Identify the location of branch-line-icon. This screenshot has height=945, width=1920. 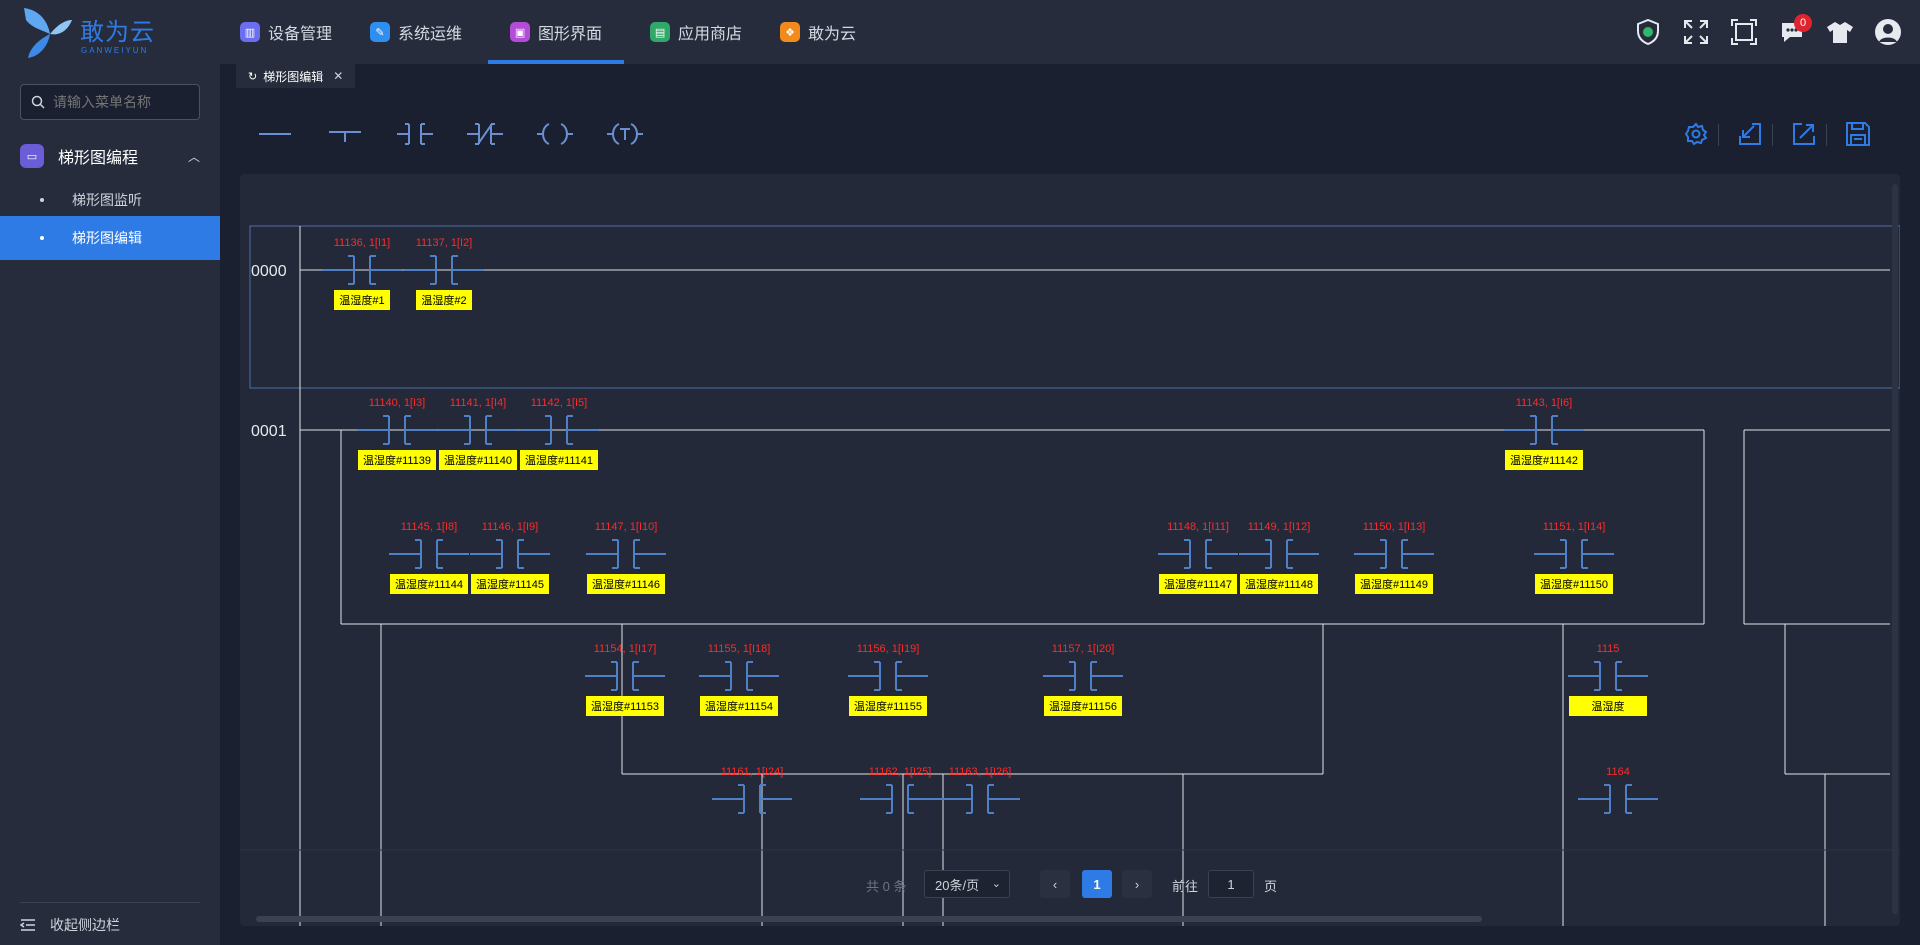
(345, 136).